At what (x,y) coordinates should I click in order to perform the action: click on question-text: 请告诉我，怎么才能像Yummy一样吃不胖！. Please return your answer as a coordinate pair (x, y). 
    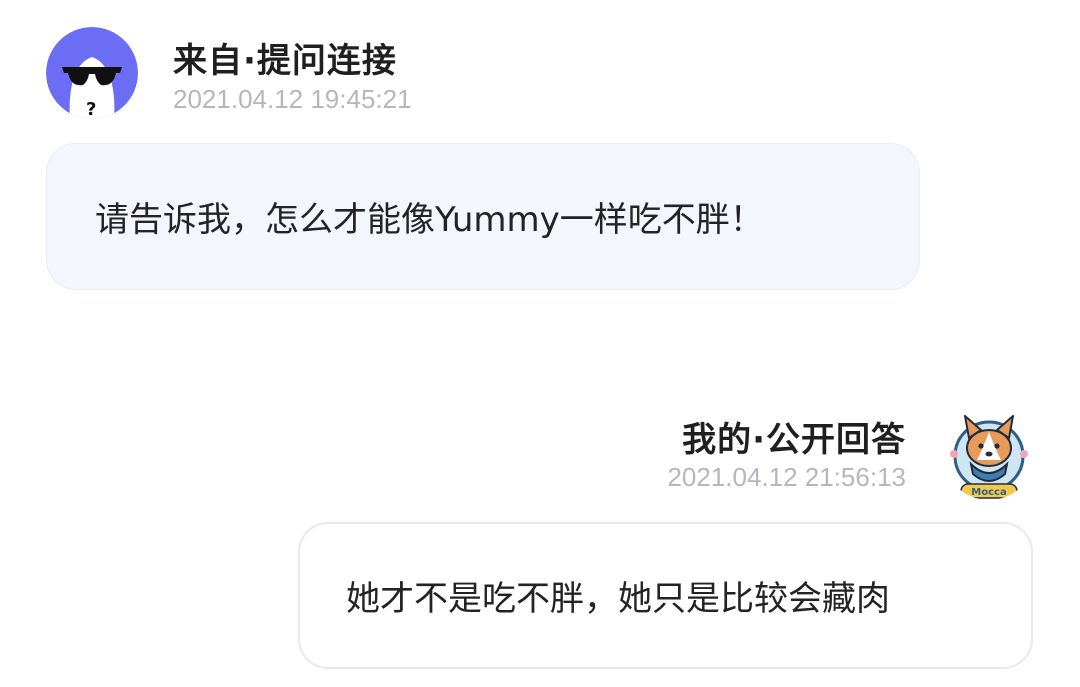
    Looking at the image, I should click on (429, 220).